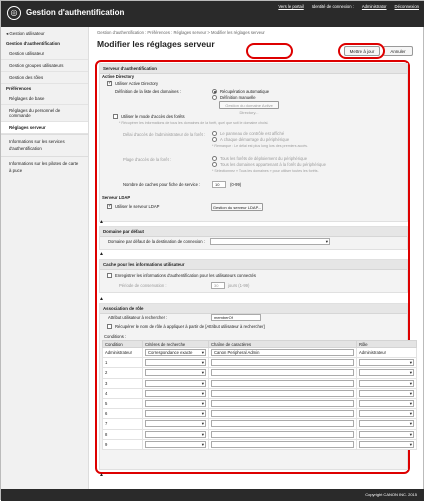  I want to click on cancel-button: Annuler, so click(398, 51).